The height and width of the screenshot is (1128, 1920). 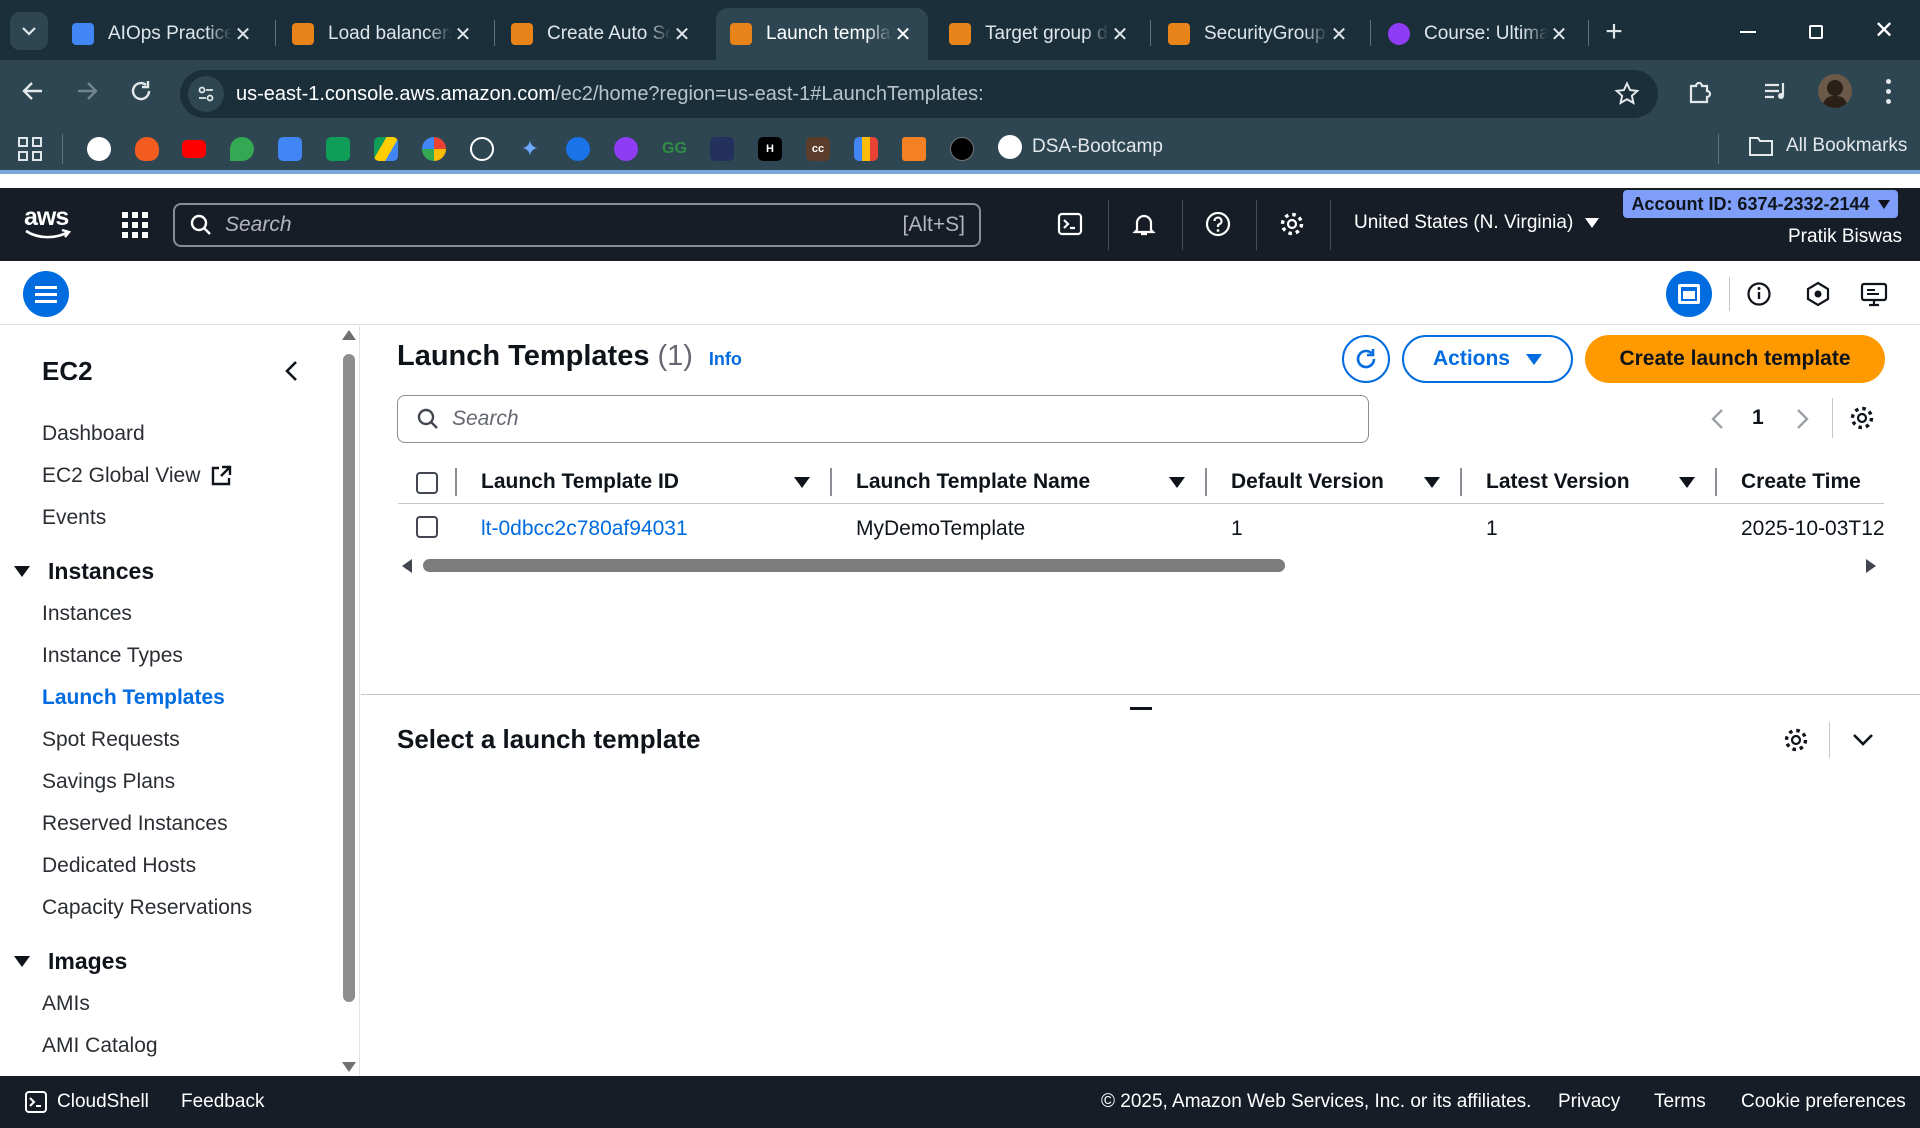 What do you see at coordinates (86, 1102) in the screenshot?
I see `cloudshell-button: CloudShell` at bounding box center [86, 1102].